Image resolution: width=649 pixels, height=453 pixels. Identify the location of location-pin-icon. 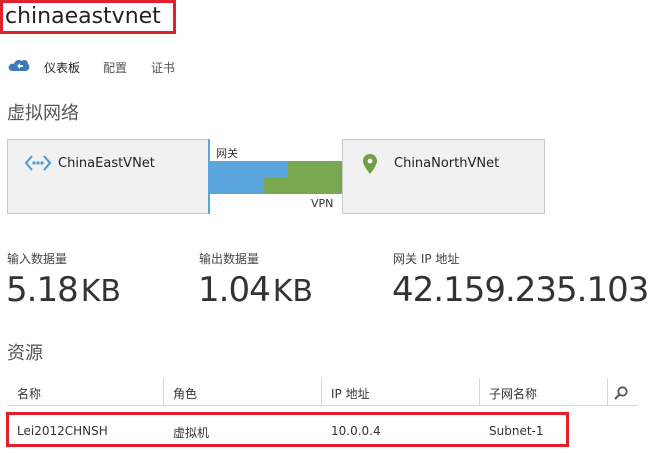
(370, 164).